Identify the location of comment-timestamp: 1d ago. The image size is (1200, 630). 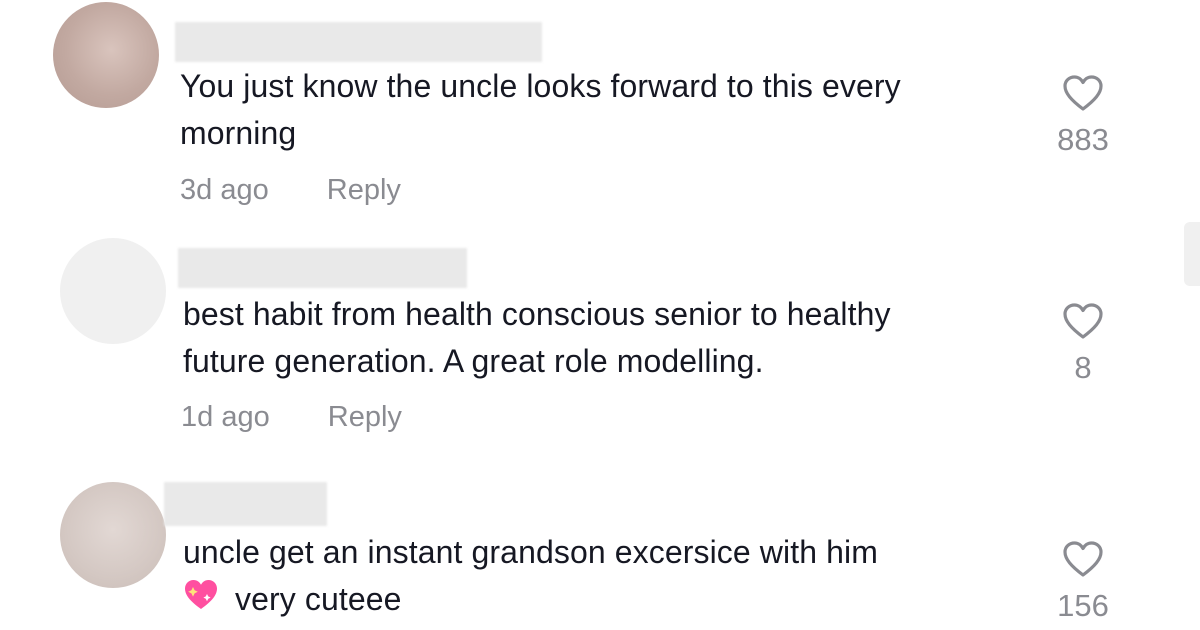
(225, 417).